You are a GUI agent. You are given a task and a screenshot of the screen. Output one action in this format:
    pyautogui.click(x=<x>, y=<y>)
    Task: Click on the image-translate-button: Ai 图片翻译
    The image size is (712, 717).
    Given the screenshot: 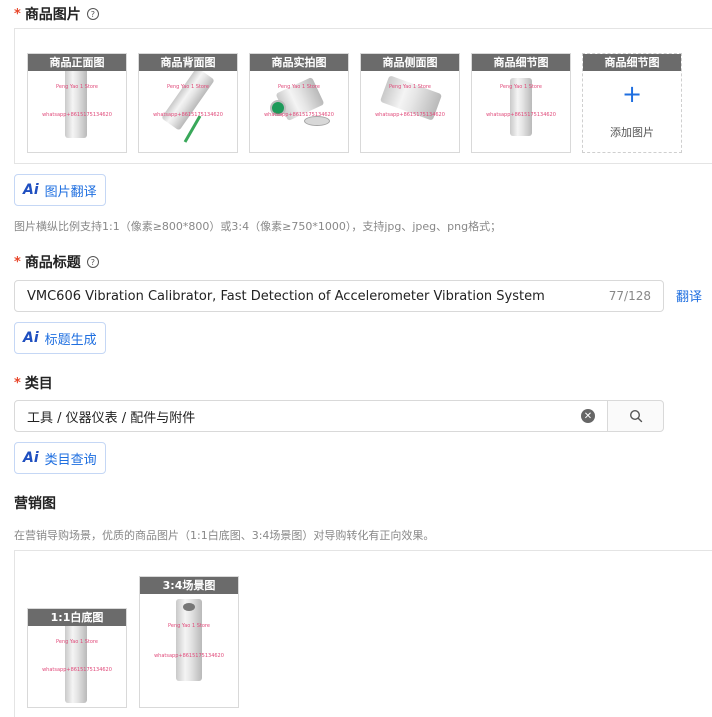 What is the action you would take?
    pyautogui.click(x=60, y=190)
    